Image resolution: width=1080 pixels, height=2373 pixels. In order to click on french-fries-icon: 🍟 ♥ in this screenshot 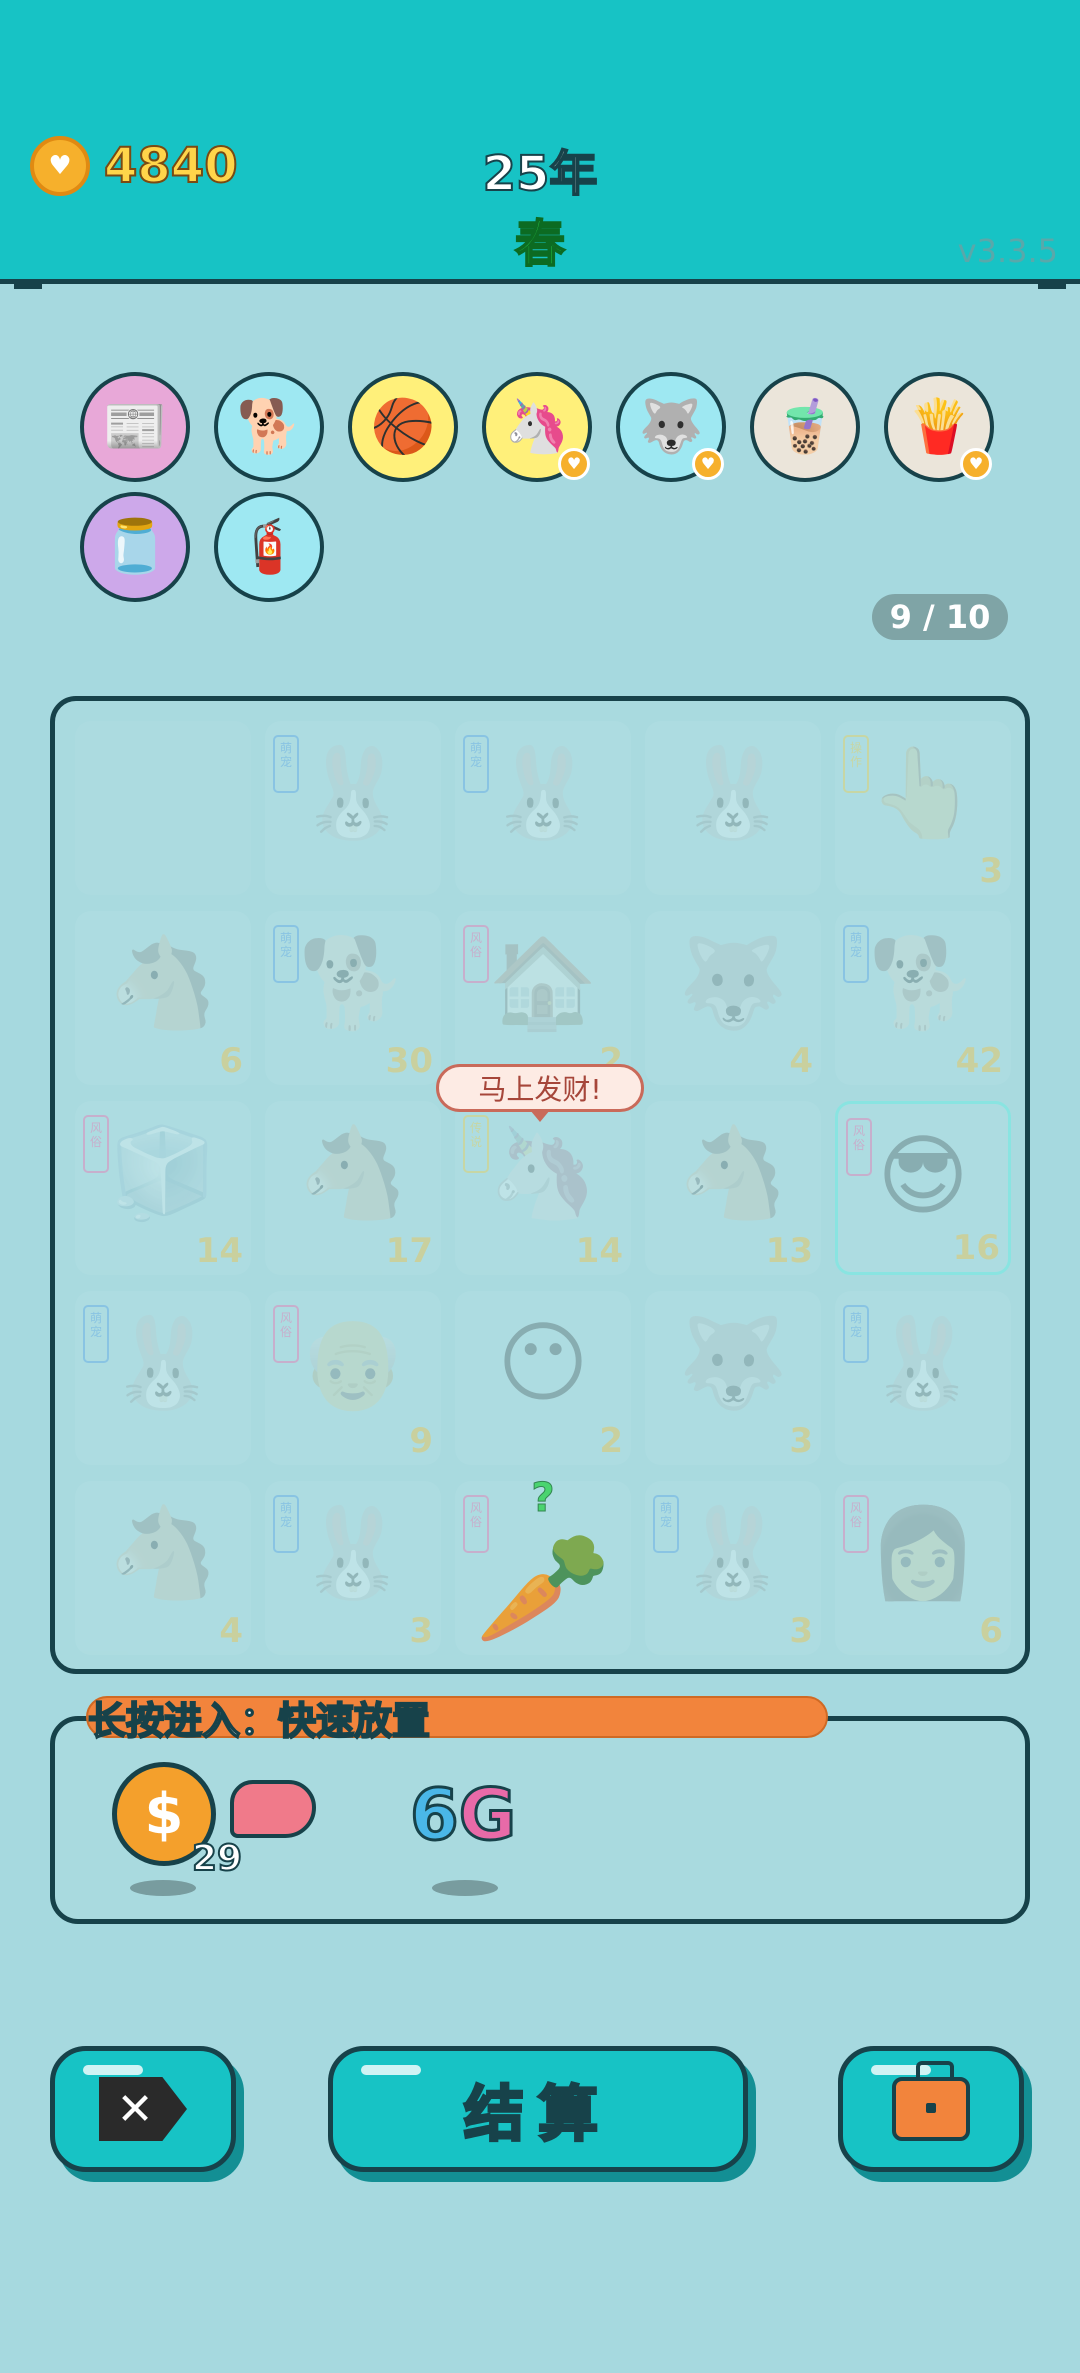, I will do `click(939, 427)`.